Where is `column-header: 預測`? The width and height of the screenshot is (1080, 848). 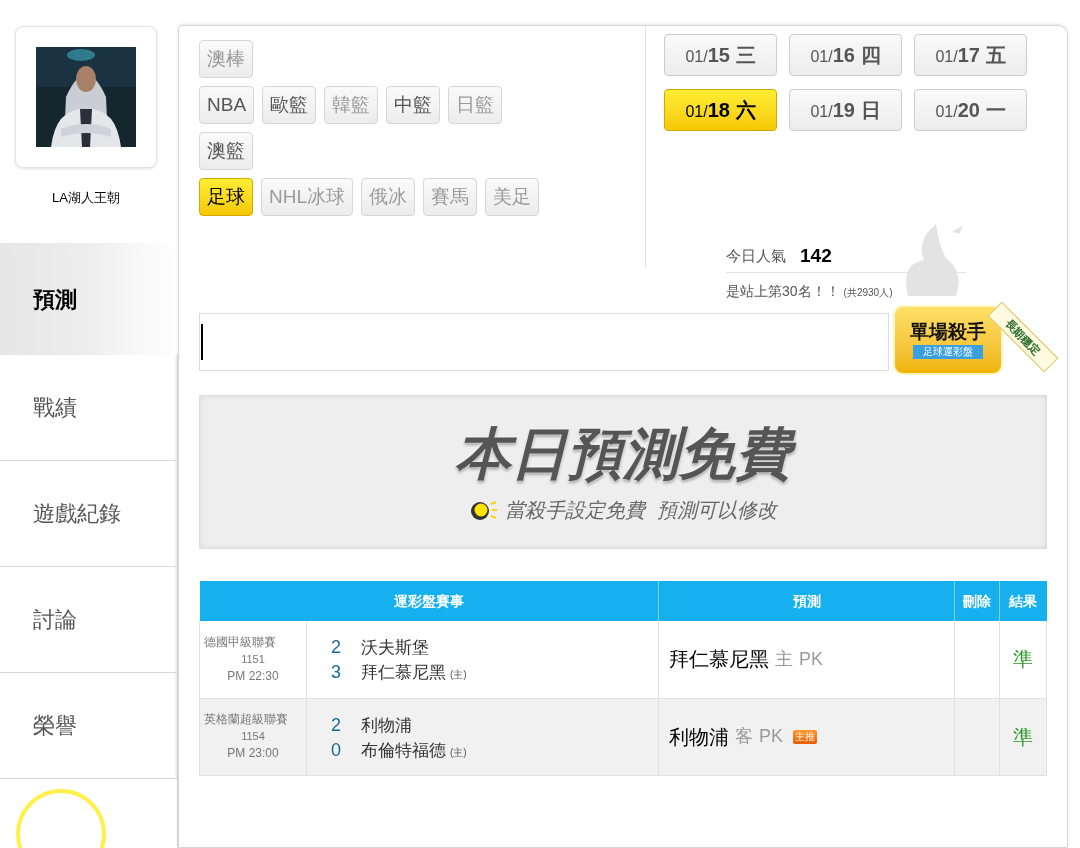
column-header: 預測 is located at coordinates (806, 601).